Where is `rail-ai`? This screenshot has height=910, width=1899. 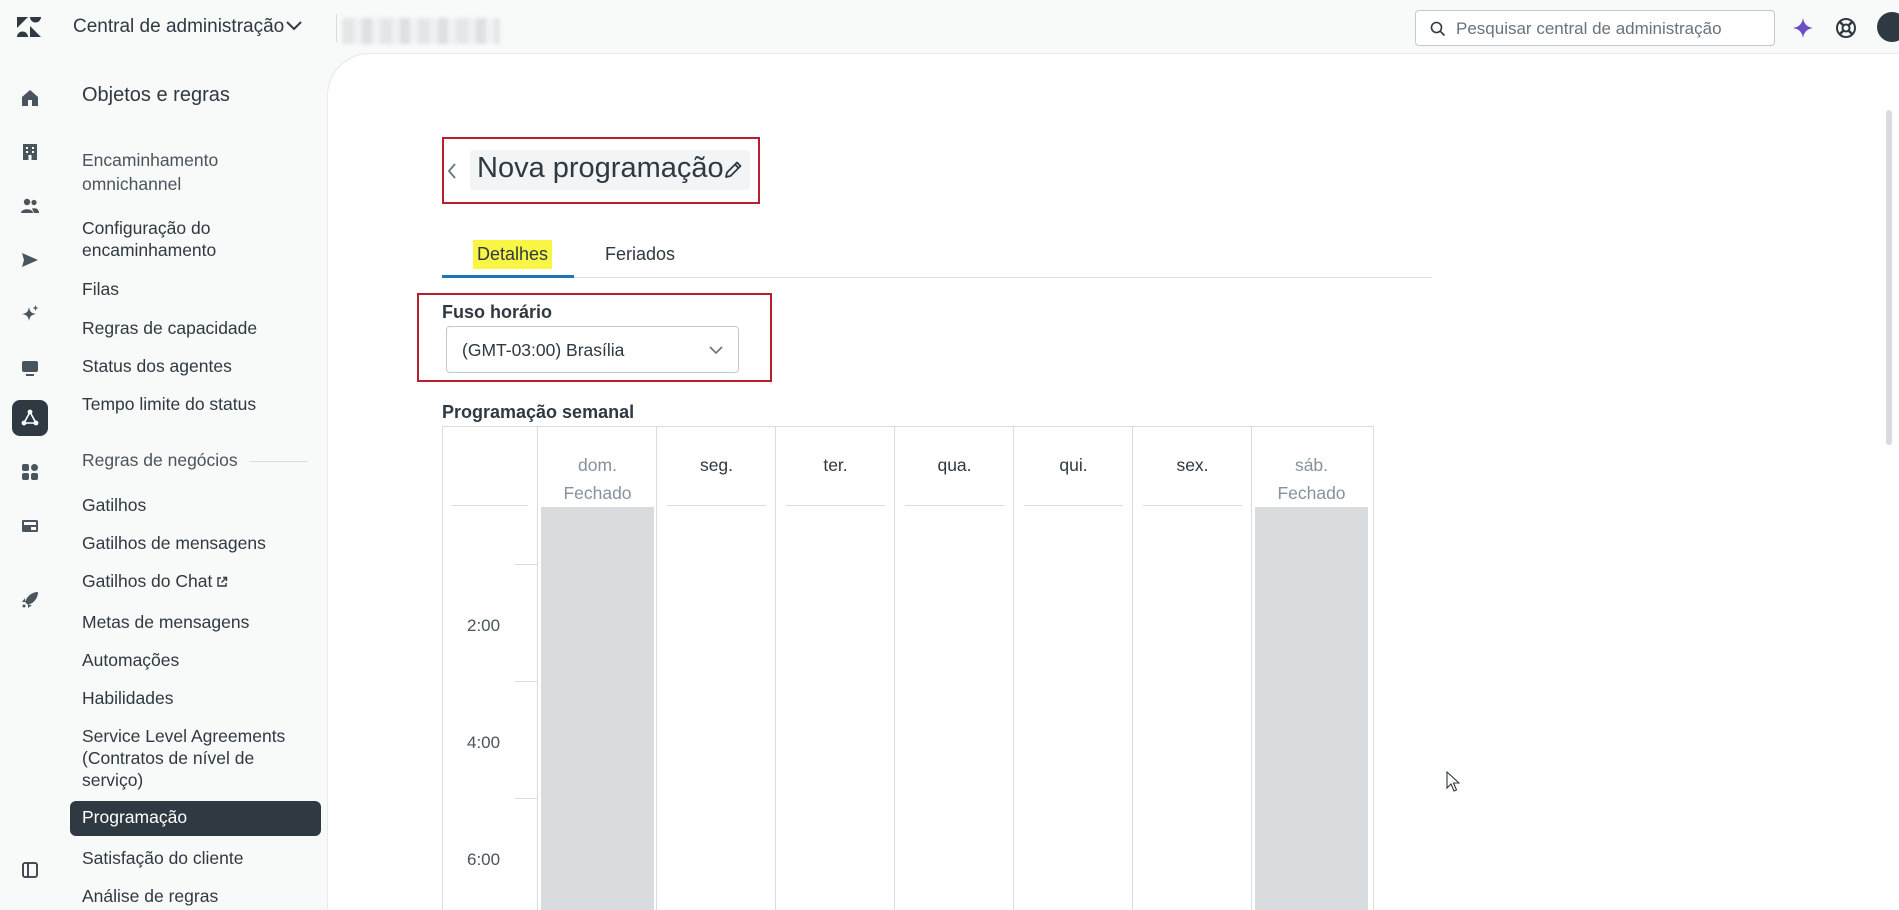 rail-ai is located at coordinates (30, 314).